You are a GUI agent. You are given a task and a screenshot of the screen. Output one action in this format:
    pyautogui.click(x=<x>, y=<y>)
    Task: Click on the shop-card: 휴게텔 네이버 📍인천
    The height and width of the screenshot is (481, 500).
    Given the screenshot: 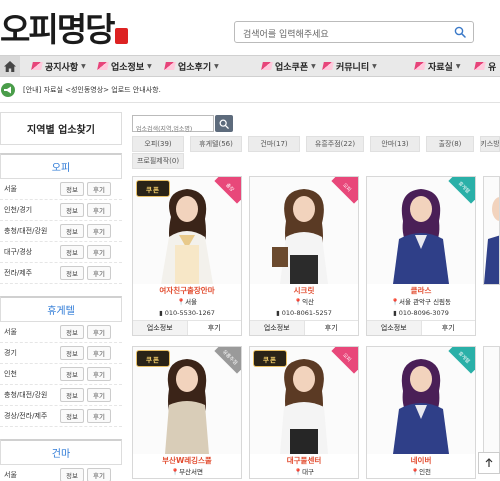 What is the action you would take?
    pyautogui.click(x=421, y=412)
    